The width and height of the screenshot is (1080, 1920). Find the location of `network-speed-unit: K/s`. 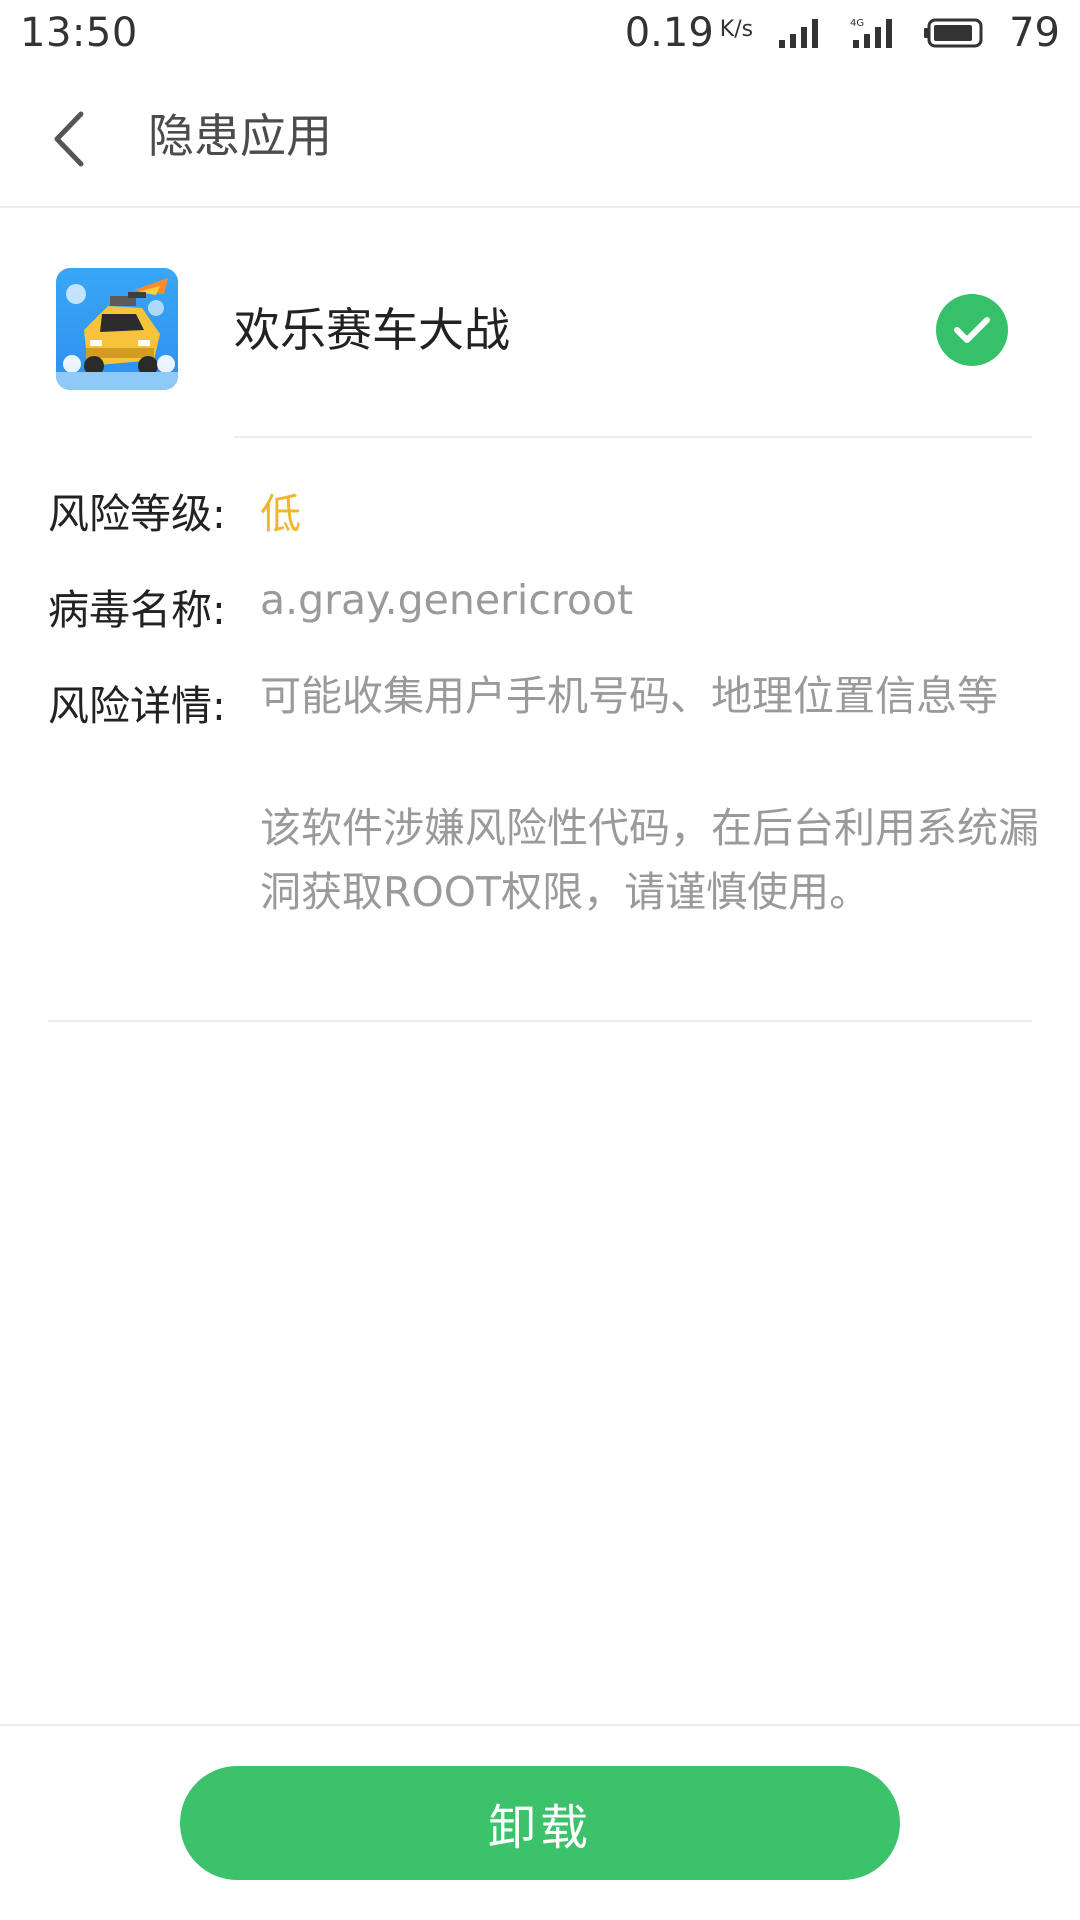

network-speed-unit: K/s is located at coordinates (736, 29).